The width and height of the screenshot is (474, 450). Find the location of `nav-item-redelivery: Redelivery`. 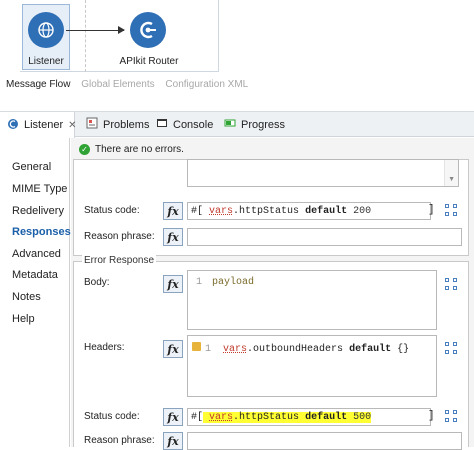

nav-item-redelivery: Redelivery is located at coordinates (38, 211).